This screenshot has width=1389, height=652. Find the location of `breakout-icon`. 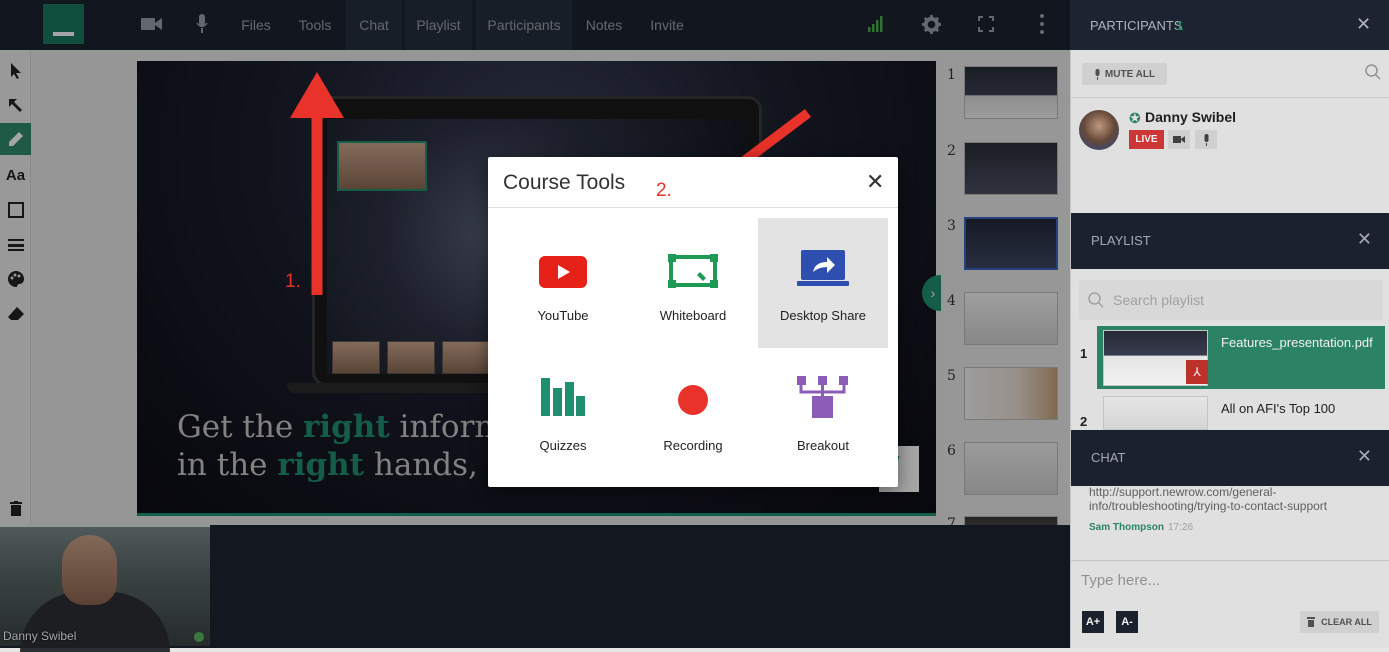

breakout-icon is located at coordinates (822, 397).